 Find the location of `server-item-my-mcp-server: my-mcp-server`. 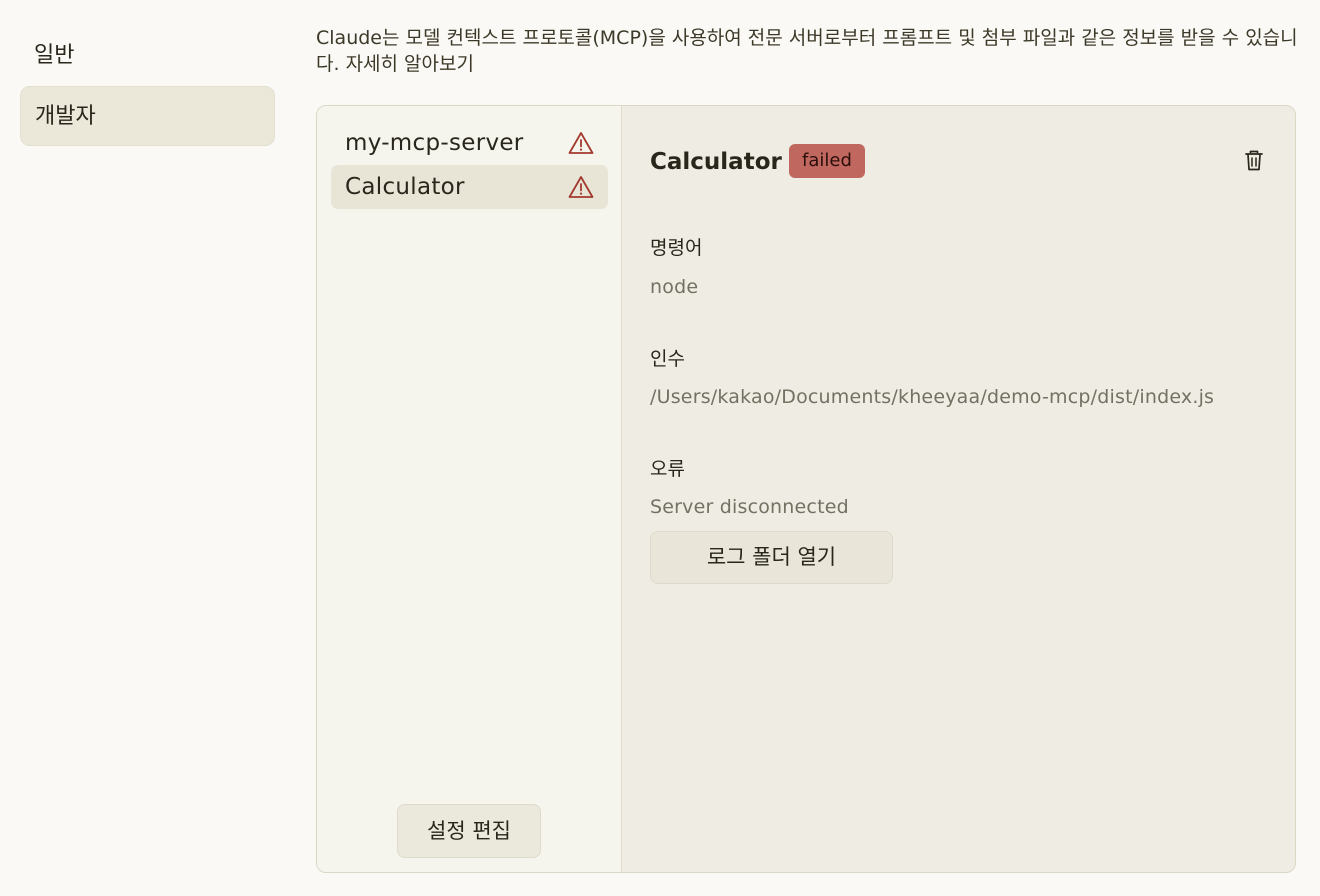

server-item-my-mcp-server: my-mcp-server is located at coordinates (469, 143).